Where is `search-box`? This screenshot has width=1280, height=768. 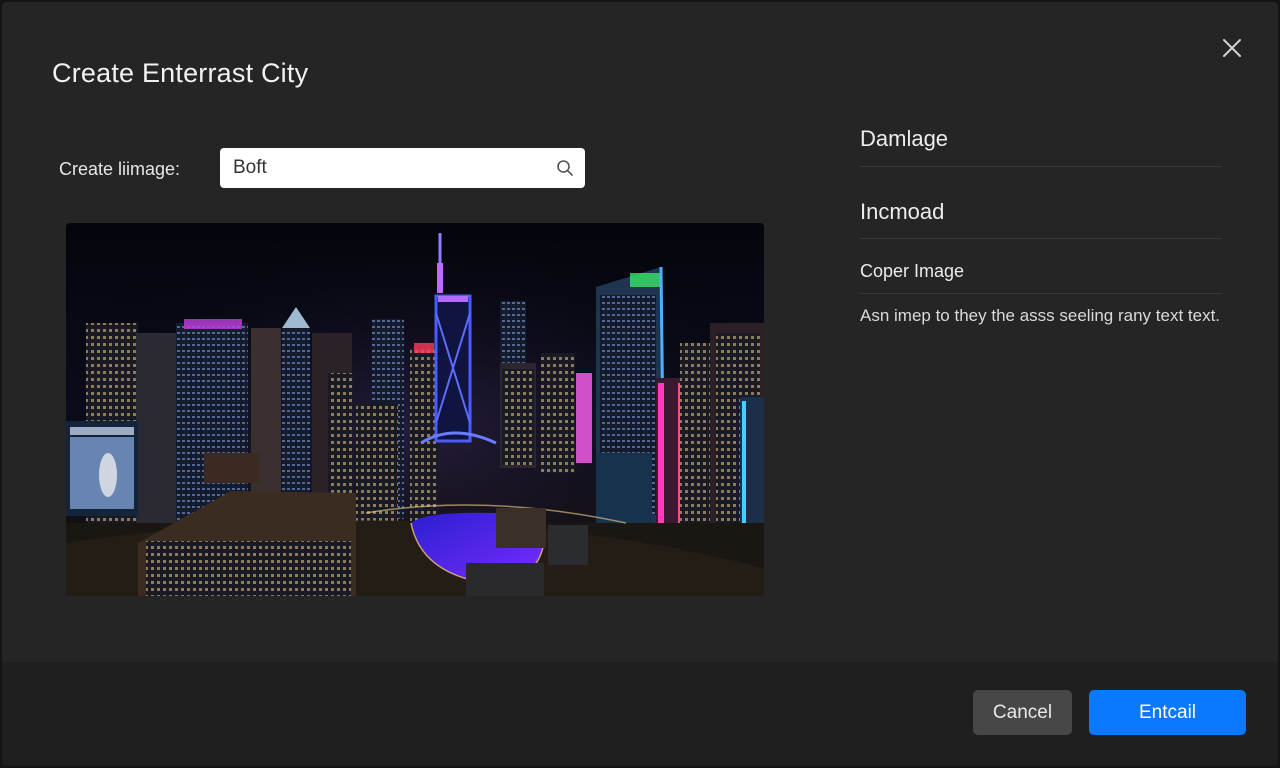 search-box is located at coordinates (402, 168).